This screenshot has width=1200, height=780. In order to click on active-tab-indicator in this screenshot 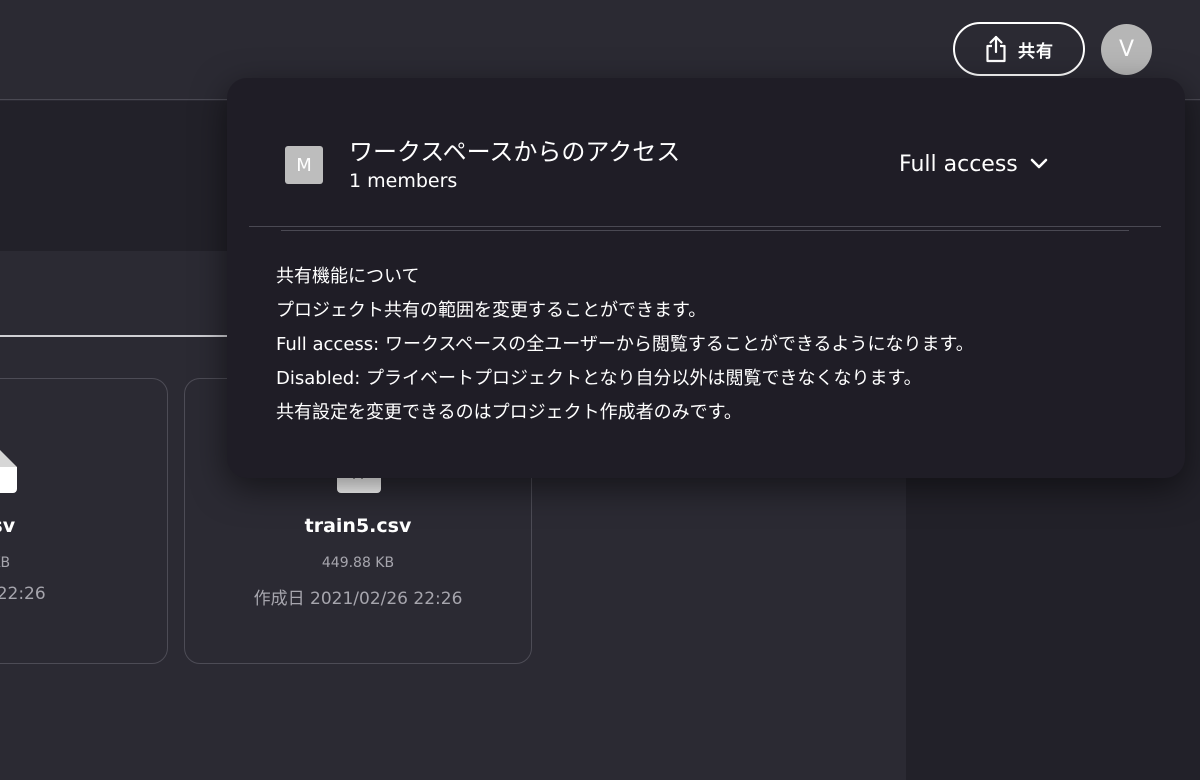, I will do `click(116, 336)`.